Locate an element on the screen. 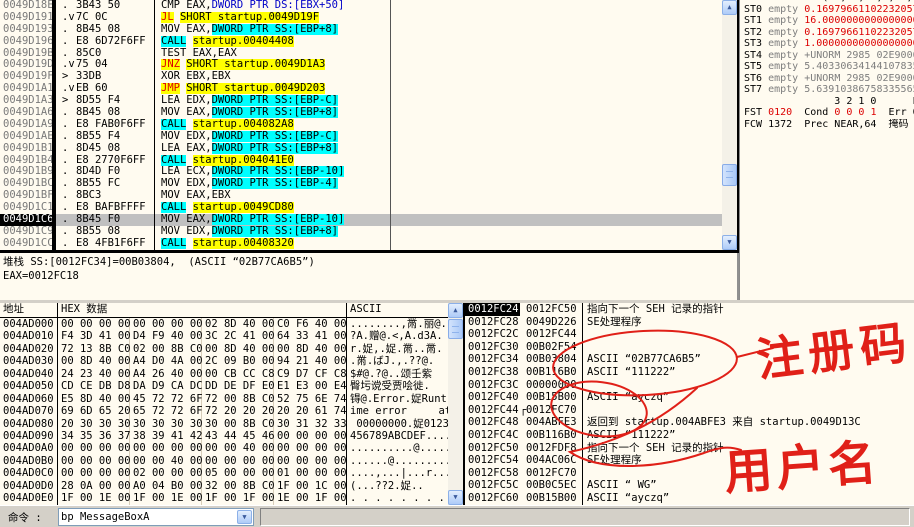  dump-header-address: 地址 is located at coordinates (29, 310).